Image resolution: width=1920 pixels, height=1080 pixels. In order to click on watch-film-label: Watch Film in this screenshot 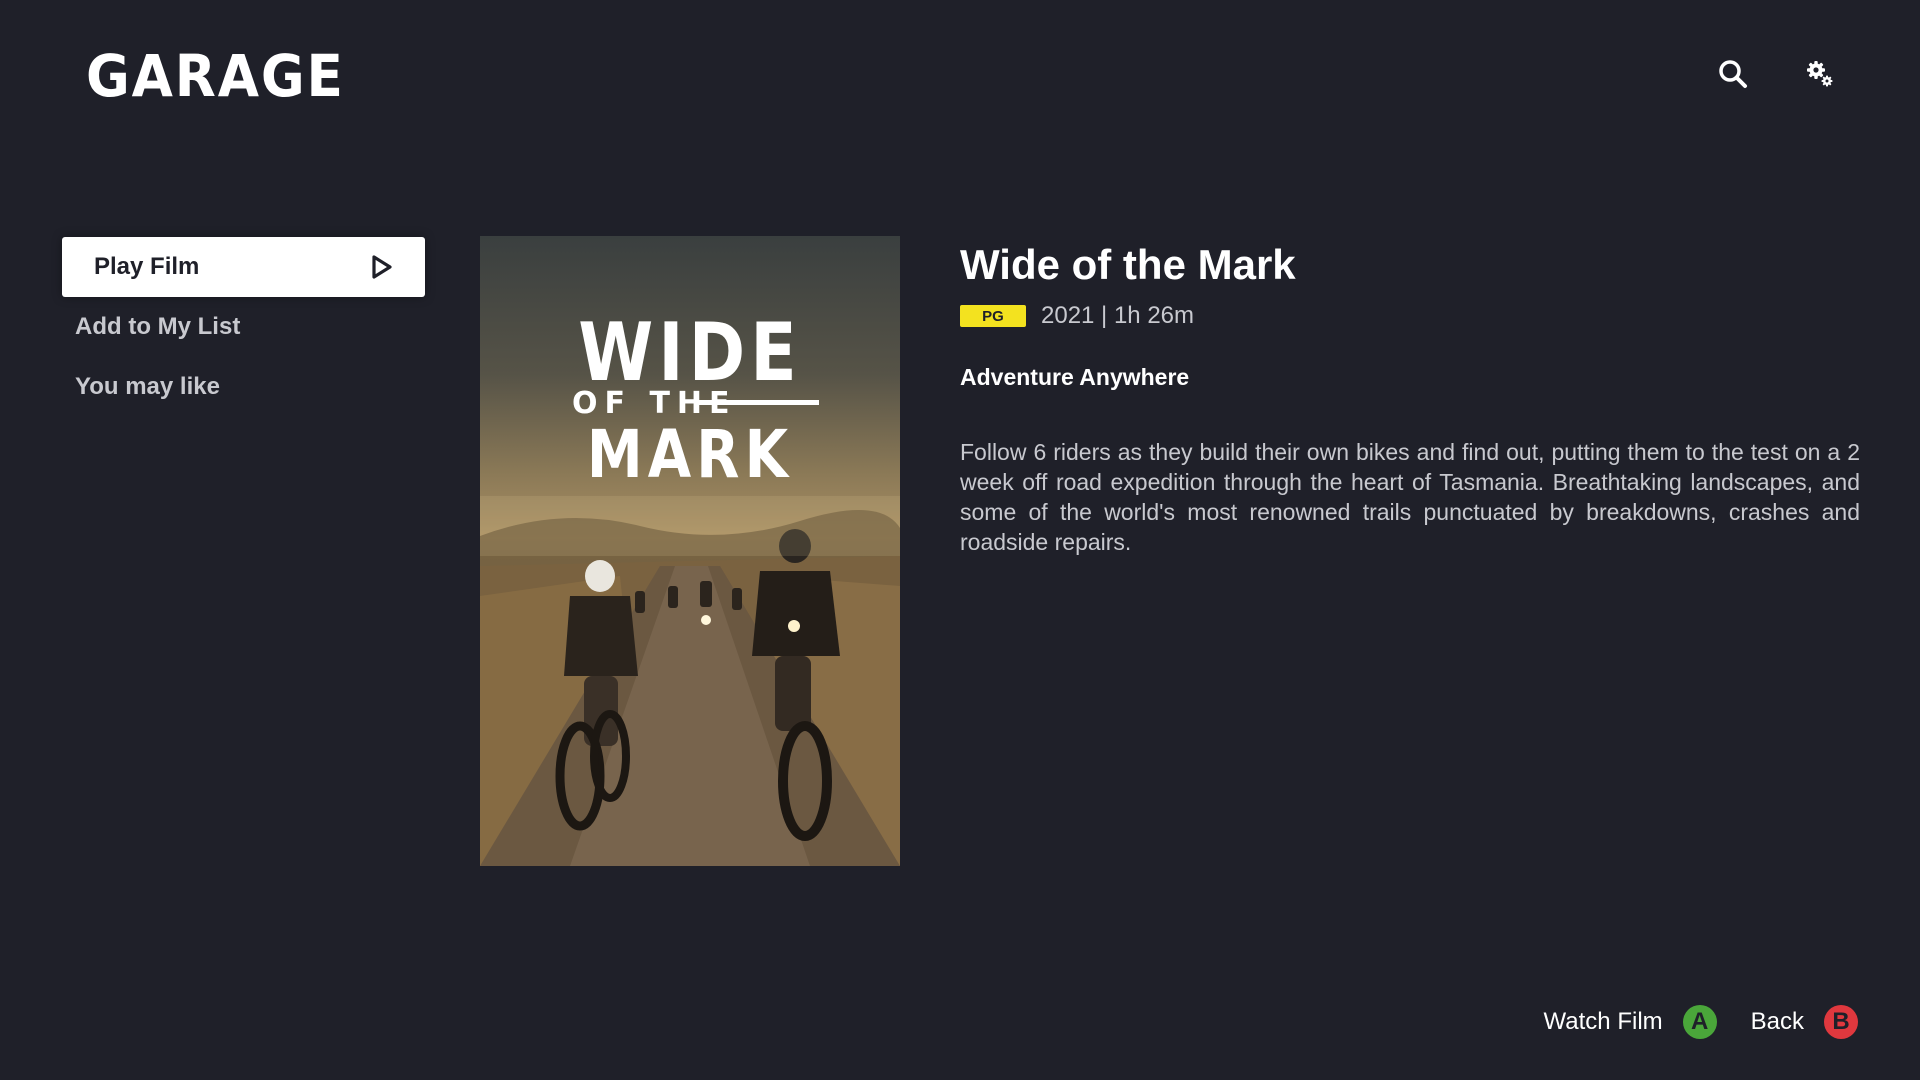, I will do `click(1603, 1021)`.